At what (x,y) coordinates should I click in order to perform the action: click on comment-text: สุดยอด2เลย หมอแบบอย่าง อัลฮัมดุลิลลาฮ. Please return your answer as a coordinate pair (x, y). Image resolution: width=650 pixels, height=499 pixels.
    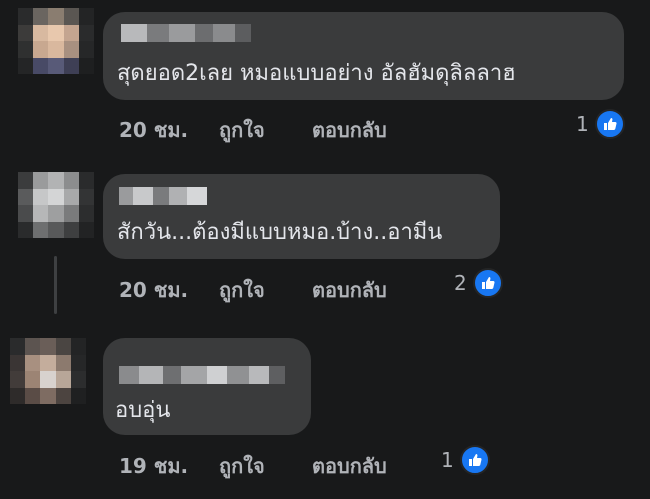
    Looking at the image, I should click on (316, 73).